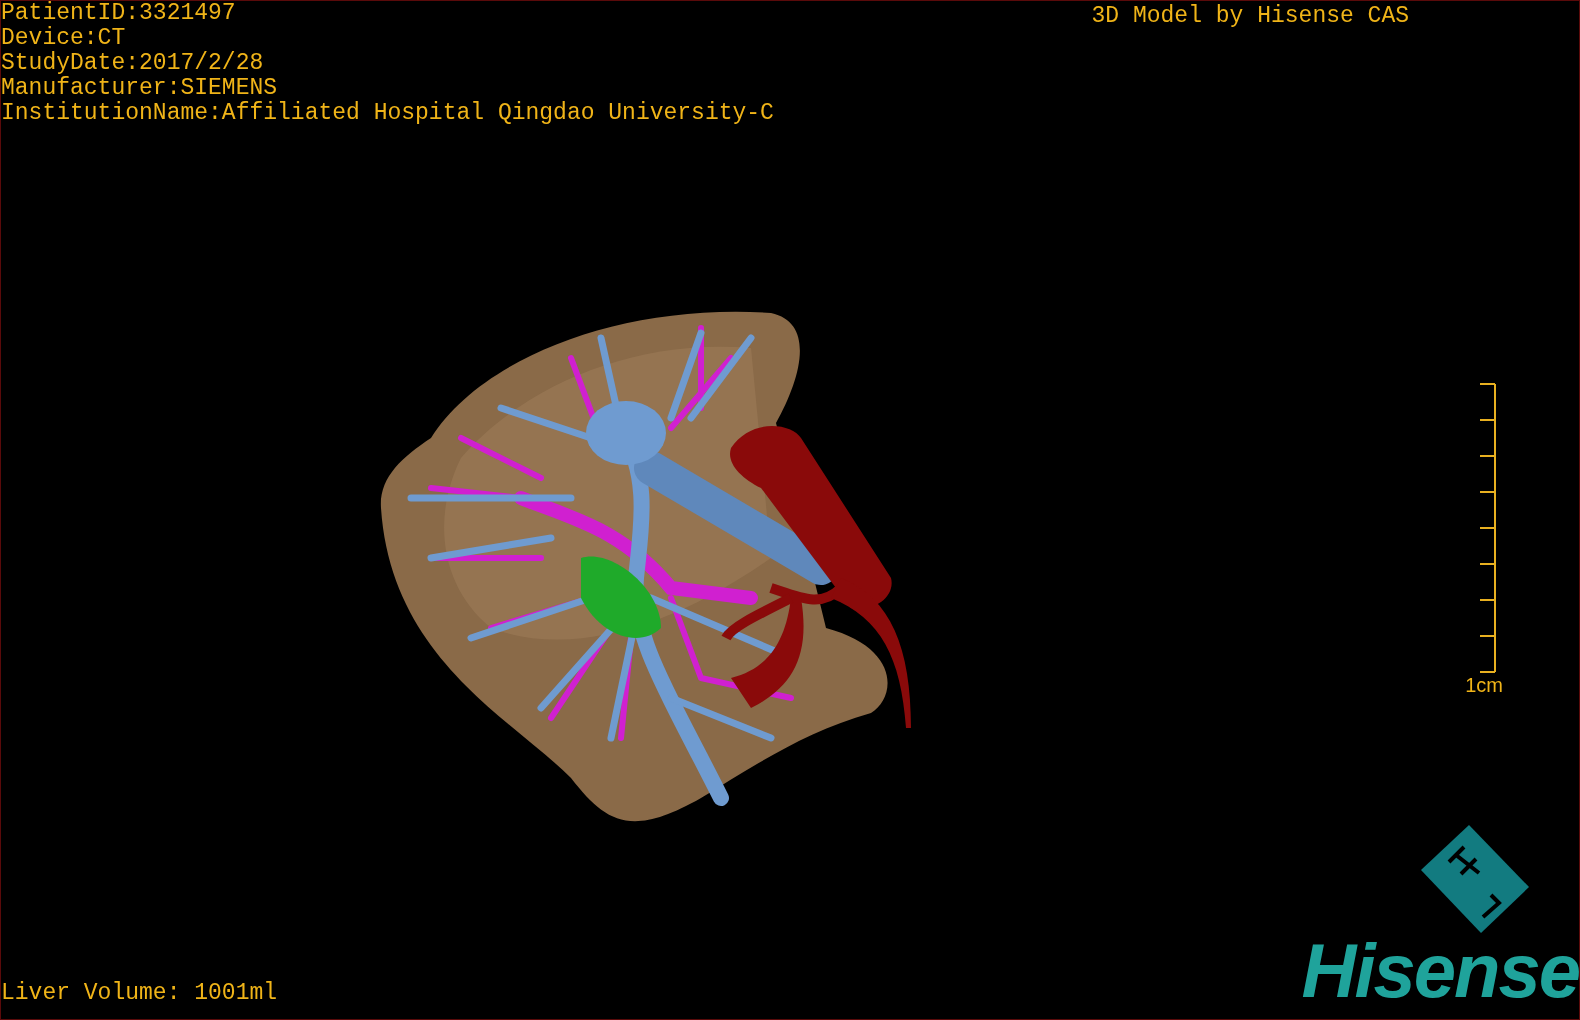 This screenshot has height=1020, width=1580. I want to click on model-credit: 3D Model by Hisense CAS, so click(1250, 16).